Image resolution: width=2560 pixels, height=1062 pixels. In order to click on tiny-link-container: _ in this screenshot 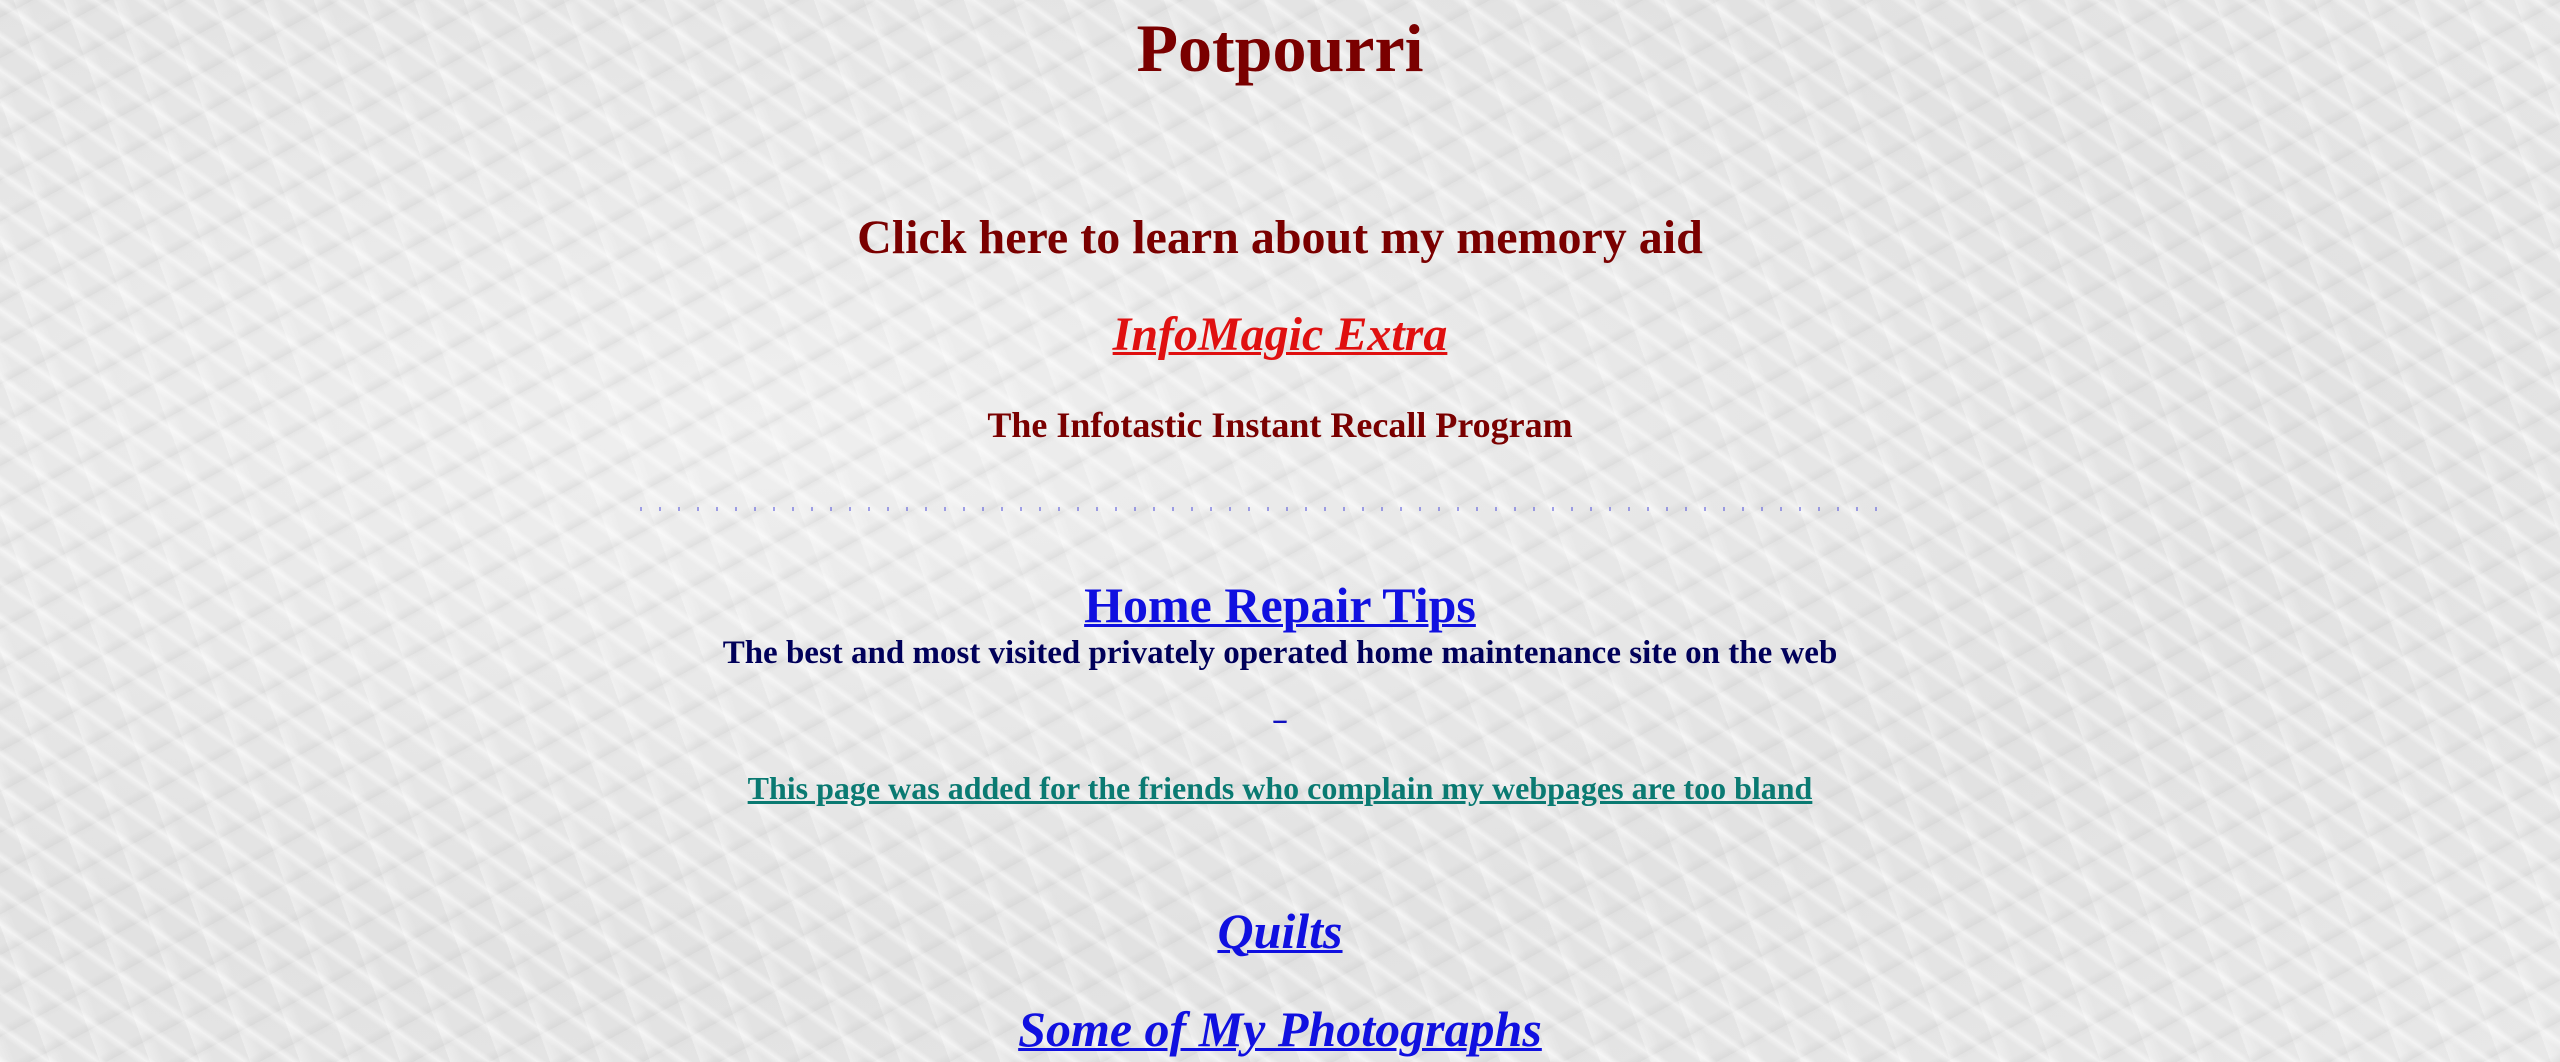, I will do `click(1280, 711)`.